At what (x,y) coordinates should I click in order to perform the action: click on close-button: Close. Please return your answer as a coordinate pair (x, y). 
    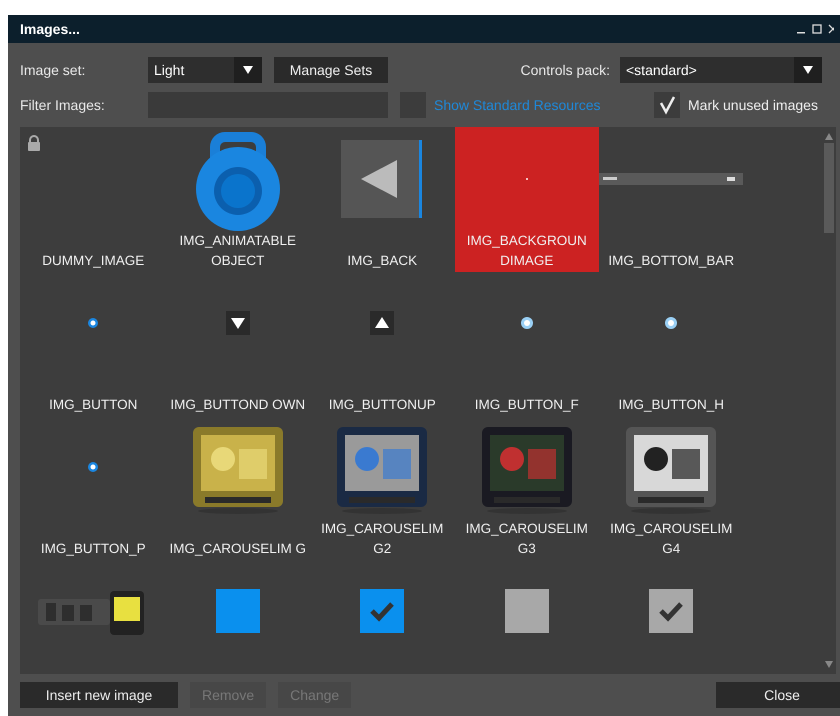
    Looking at the image, I should click on (778, 695).